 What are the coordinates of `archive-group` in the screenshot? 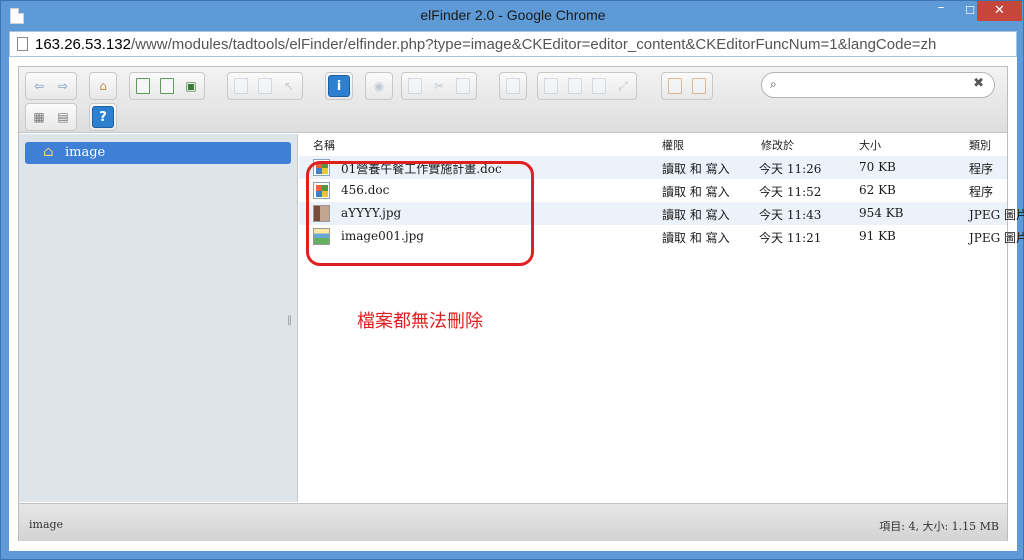 It's located at (687, 86).